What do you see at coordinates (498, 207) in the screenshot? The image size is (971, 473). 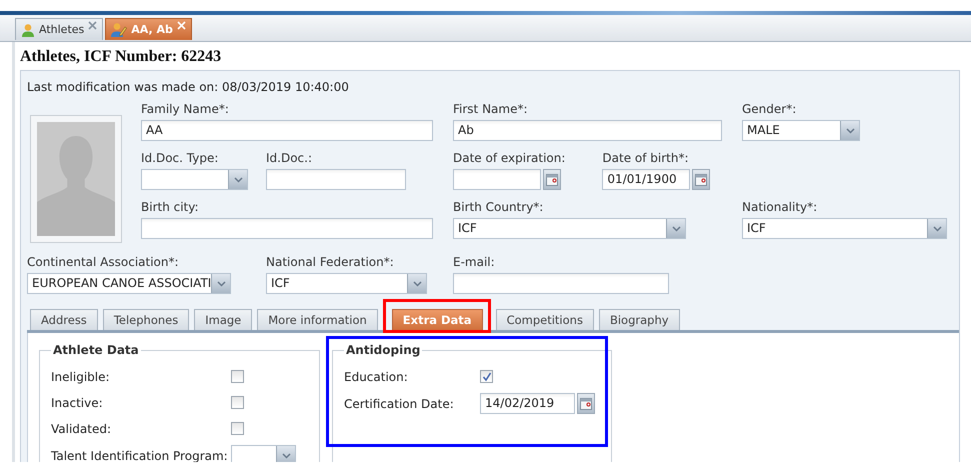 I see `field-label: Birth Country*:` at bounding box center [498, 207].